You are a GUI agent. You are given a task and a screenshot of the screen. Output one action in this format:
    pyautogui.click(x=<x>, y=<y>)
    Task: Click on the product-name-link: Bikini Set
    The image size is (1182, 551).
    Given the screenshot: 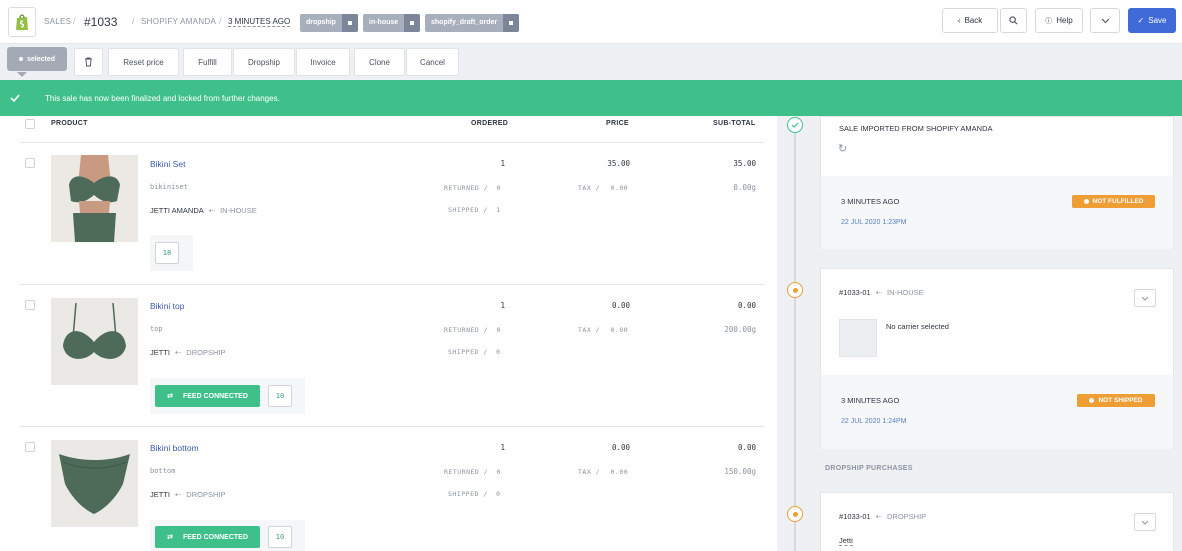 What is the action you would take?
    pyautogui.click(x=167, y=164)
    